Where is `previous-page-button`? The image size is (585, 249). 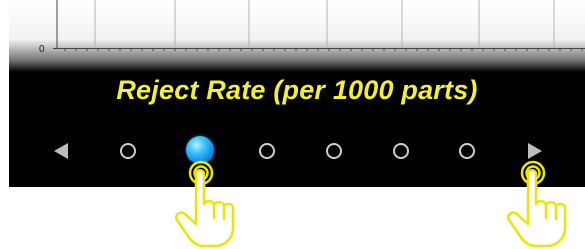 previous-page-button is located at coordinates (61, 151).